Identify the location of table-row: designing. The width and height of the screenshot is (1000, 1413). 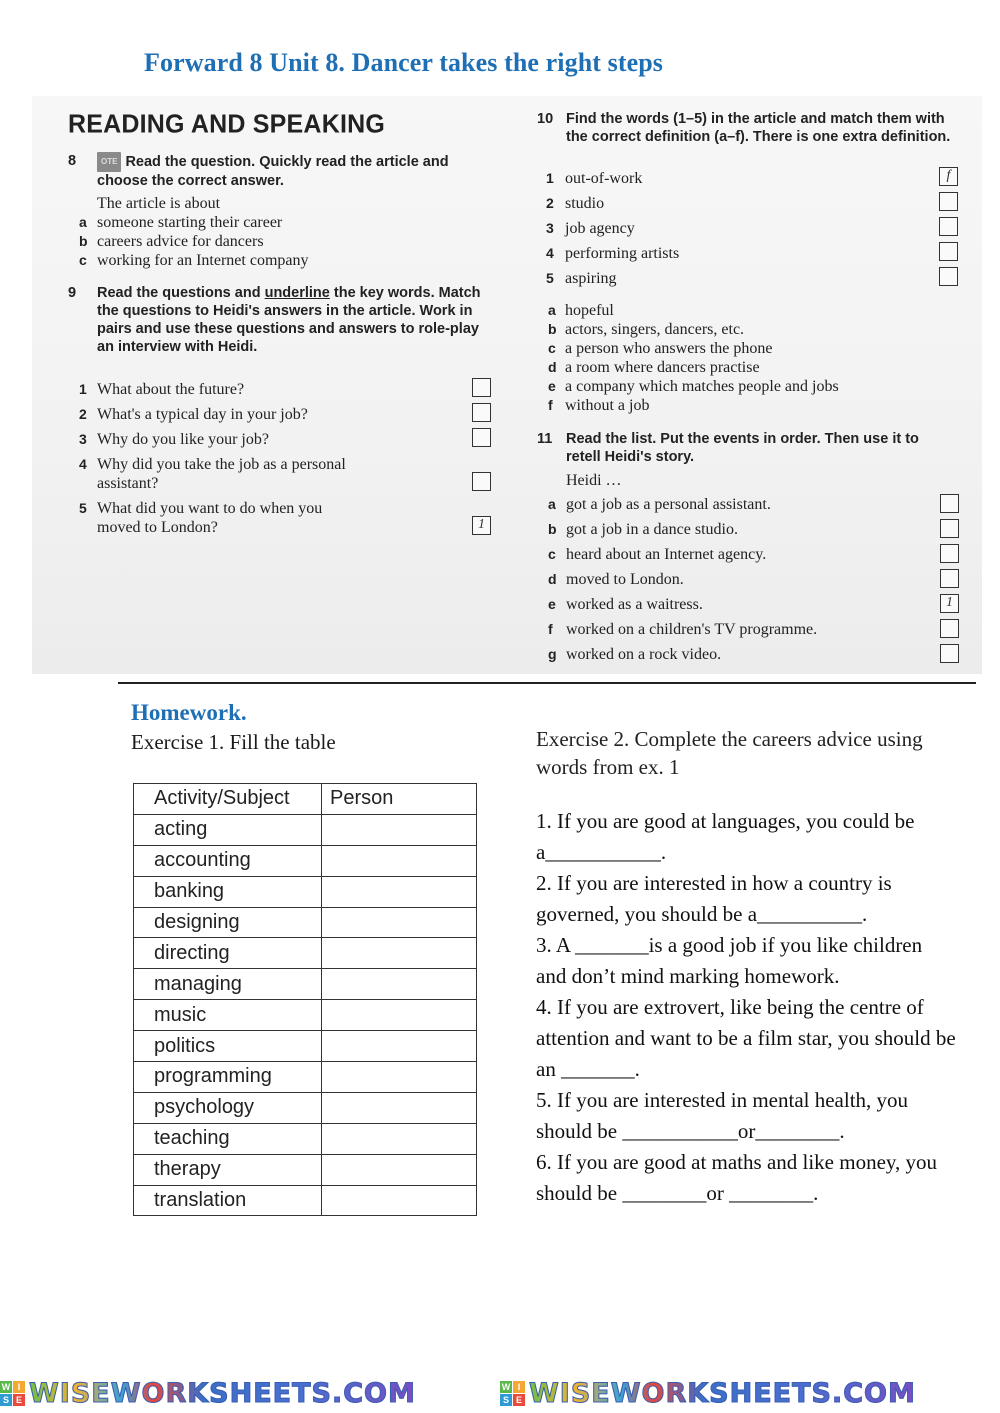
(305, 922).